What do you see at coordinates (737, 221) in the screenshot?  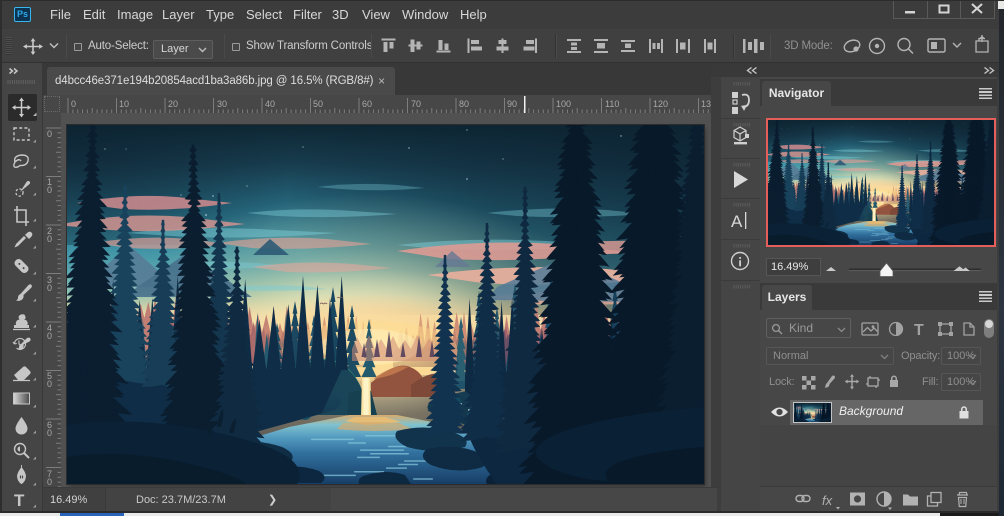 I see `svg-text: A` at bounding box center [737, 221].